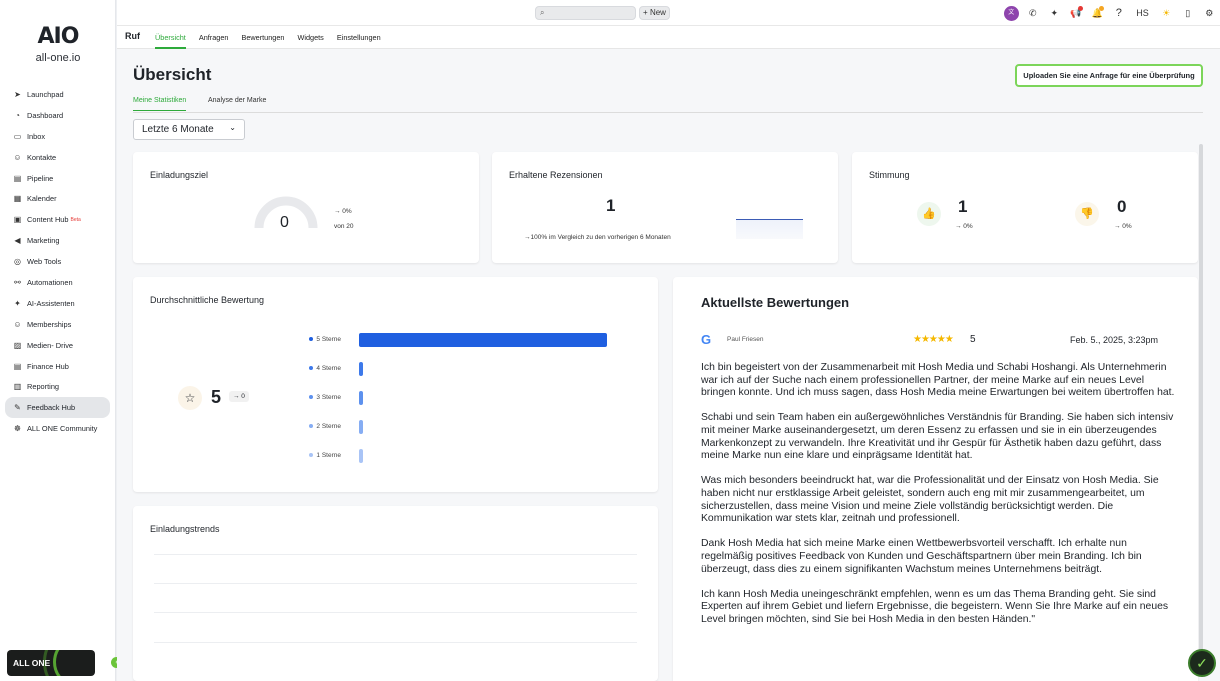  I want to click on magic-icon: ✦, so click(1055, 13).